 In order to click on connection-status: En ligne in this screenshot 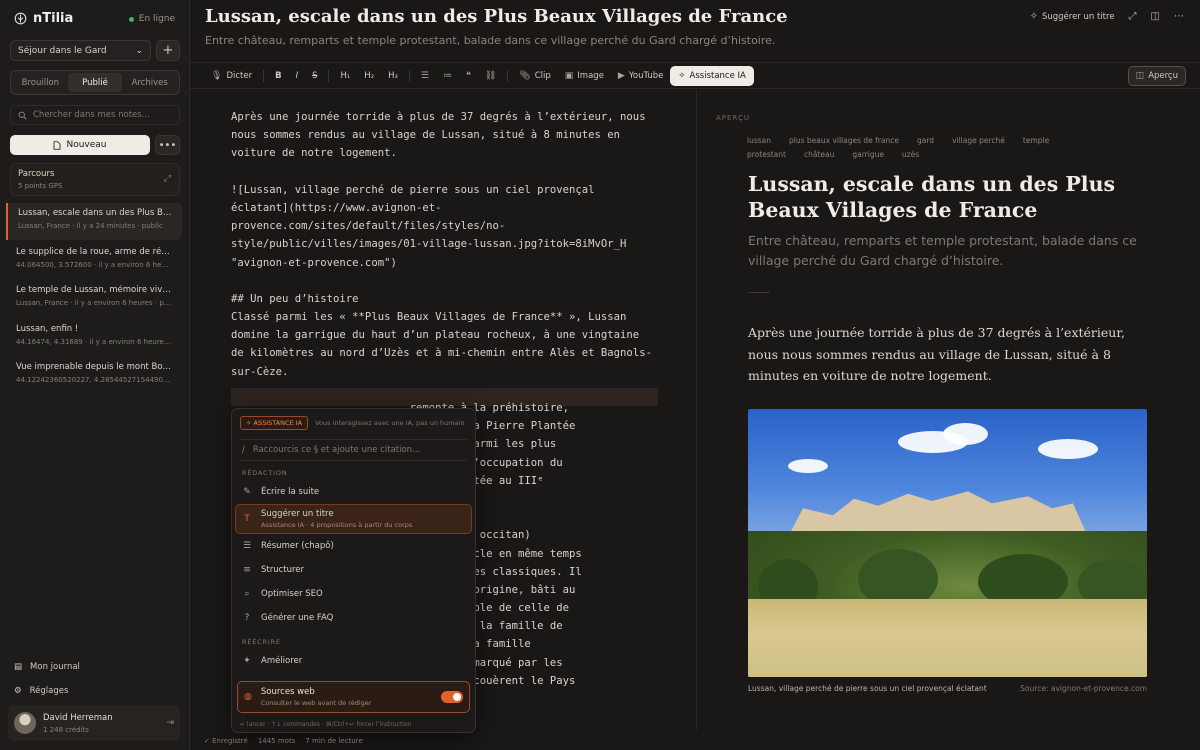, I will do `click(151, 19)`.